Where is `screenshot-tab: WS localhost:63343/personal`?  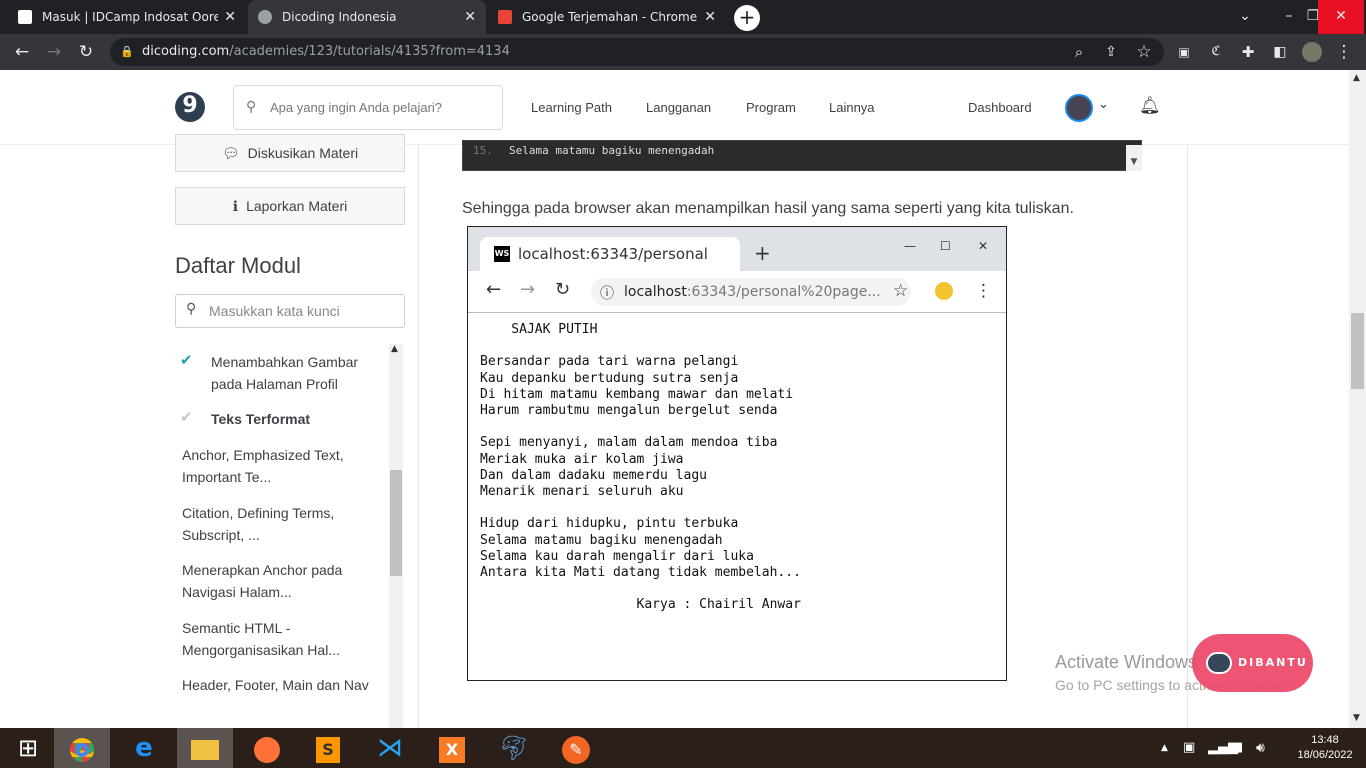
screenshot-tab: WS localhost:63343/personal is located at coordinates (610, 254).